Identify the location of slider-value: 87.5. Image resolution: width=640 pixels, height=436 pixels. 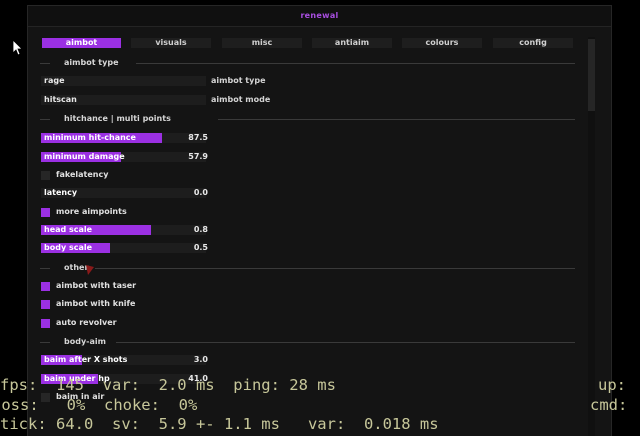
(198, 137).